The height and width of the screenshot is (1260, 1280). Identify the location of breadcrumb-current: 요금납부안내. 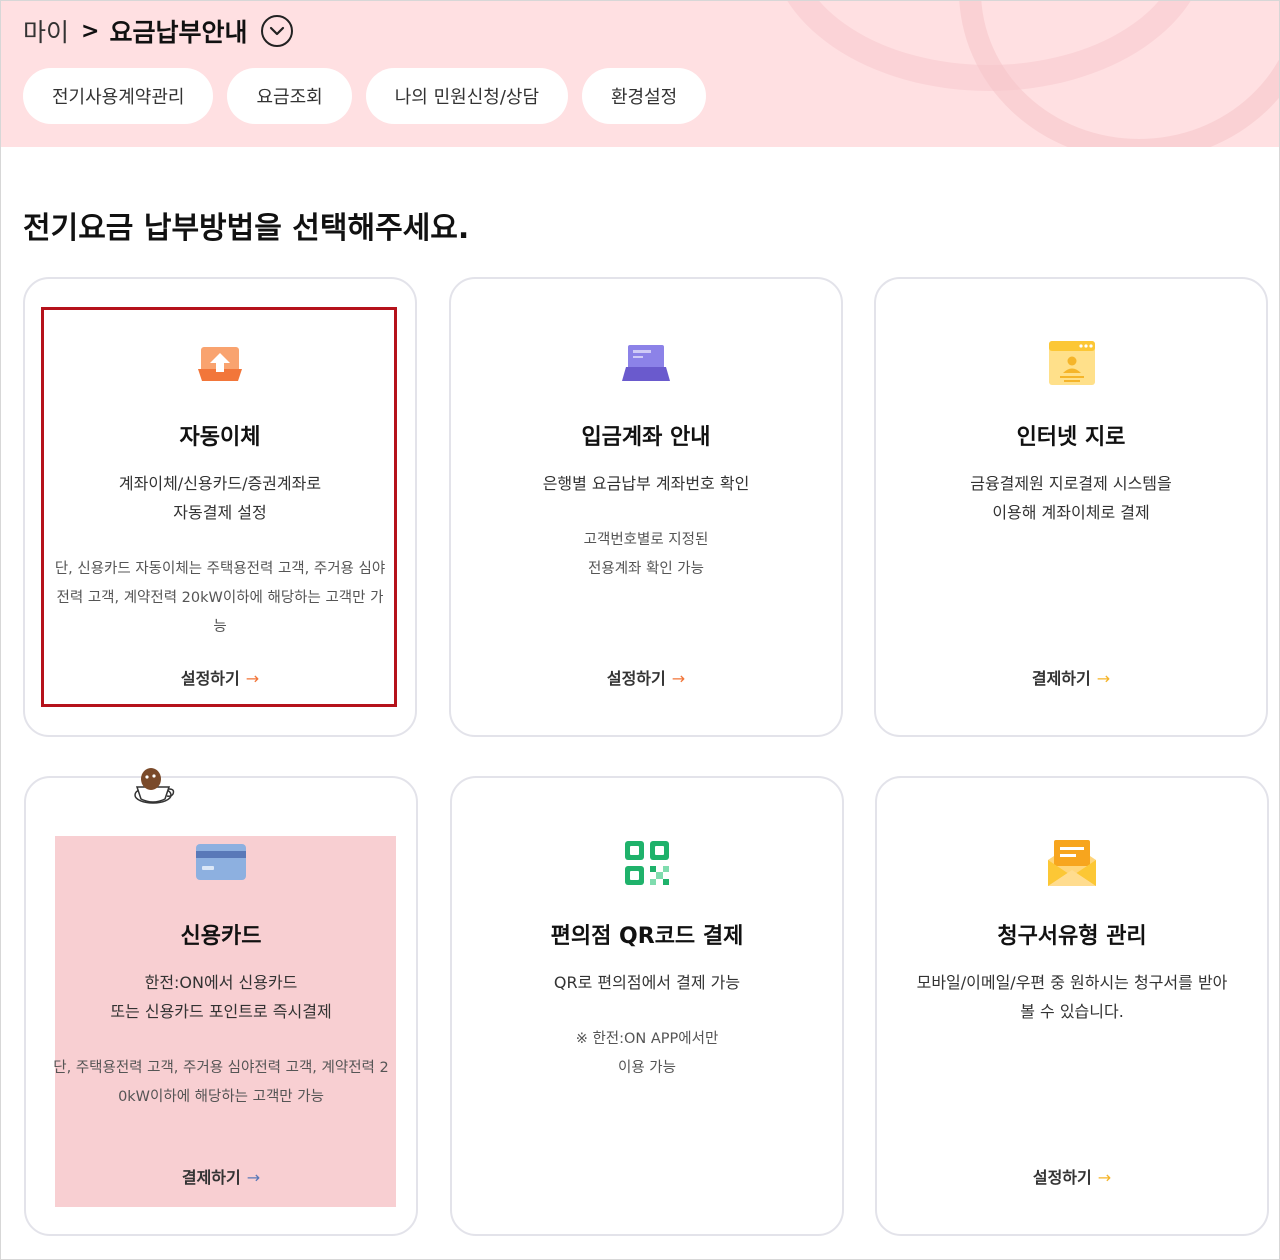
(178, 32).